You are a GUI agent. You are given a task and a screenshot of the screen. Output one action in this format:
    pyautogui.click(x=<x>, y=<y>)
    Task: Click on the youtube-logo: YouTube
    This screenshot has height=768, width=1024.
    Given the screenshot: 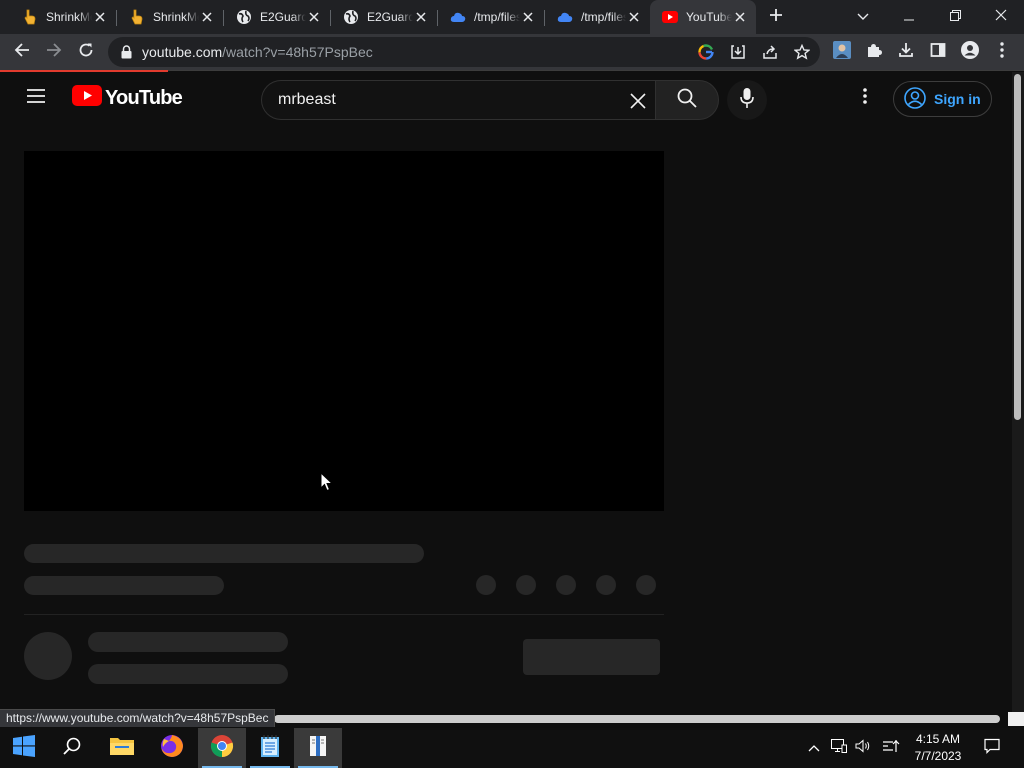 What is the action you would take?
    pyautogui.click(x=127, y=98)
    